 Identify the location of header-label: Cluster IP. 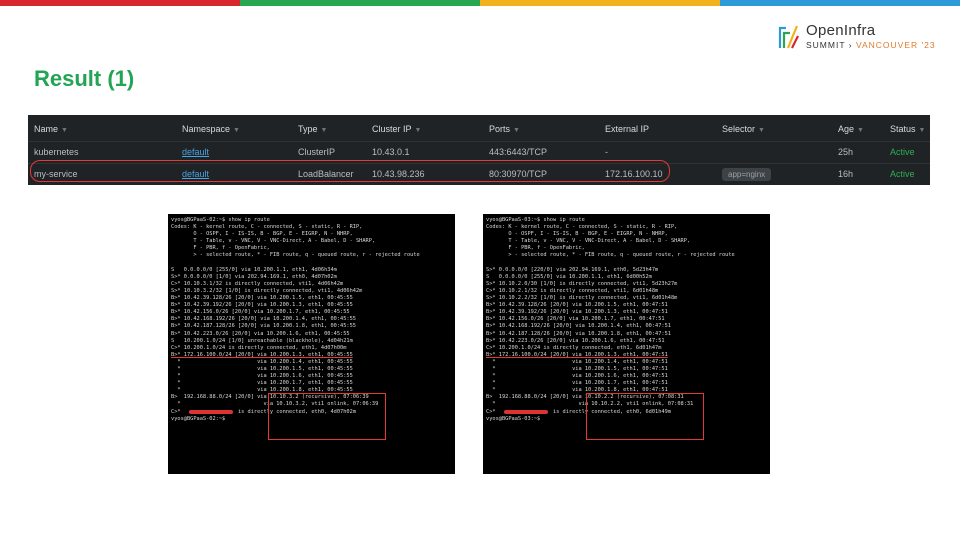
(392, 129).